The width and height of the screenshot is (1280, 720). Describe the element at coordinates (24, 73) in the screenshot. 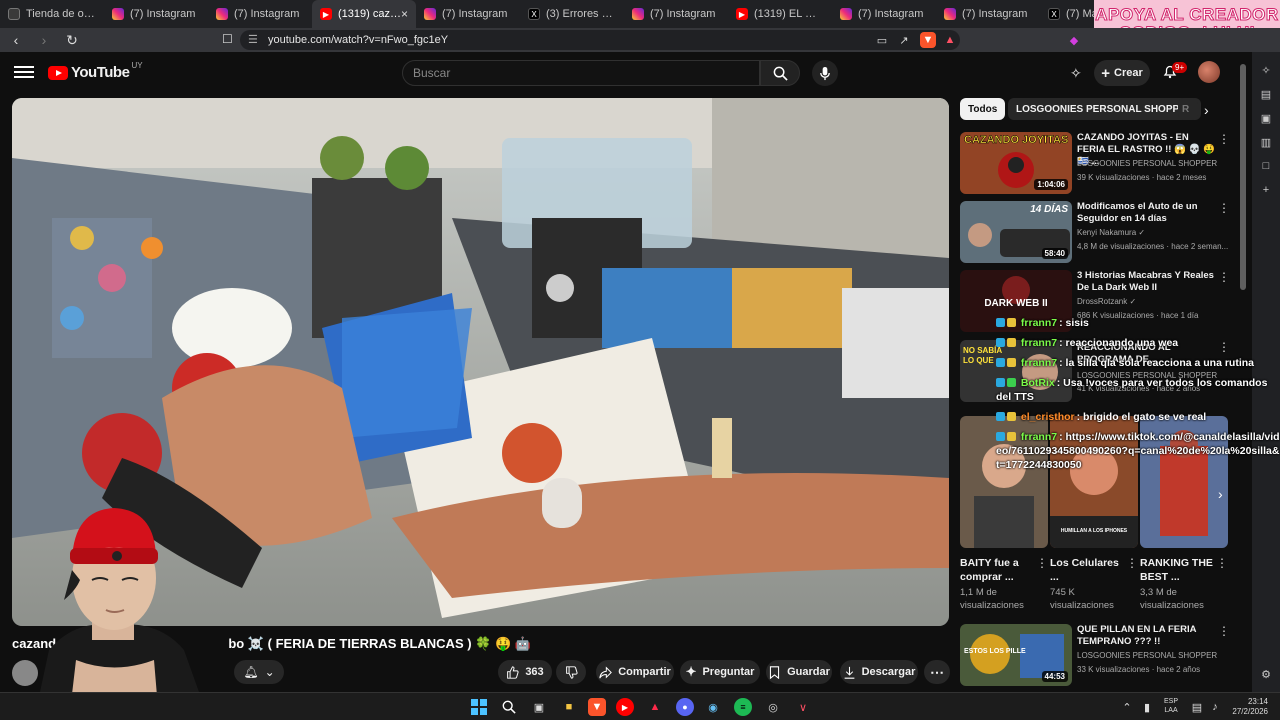

I see `hamburger-menu-icon` at that location.